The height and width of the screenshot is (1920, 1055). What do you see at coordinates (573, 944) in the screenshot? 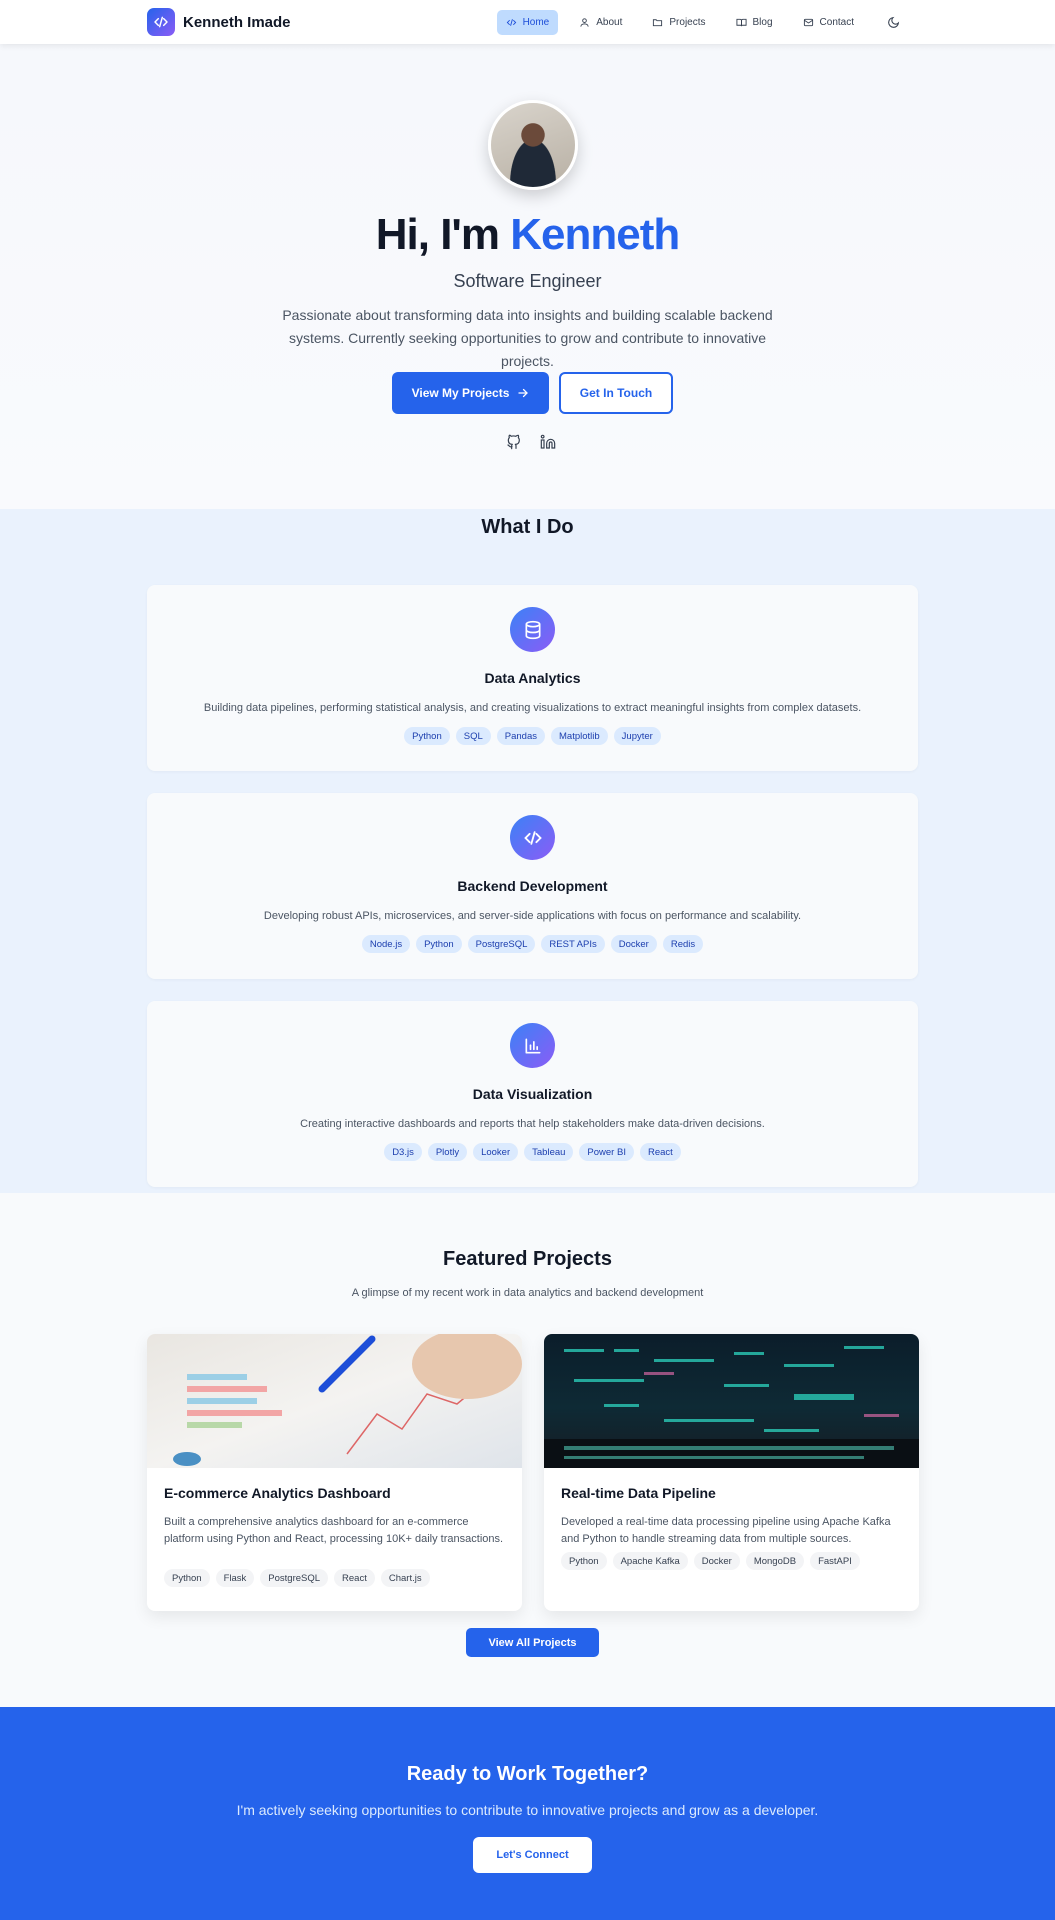
I see `tag: REST APIs` at bounding box center [573, 944].